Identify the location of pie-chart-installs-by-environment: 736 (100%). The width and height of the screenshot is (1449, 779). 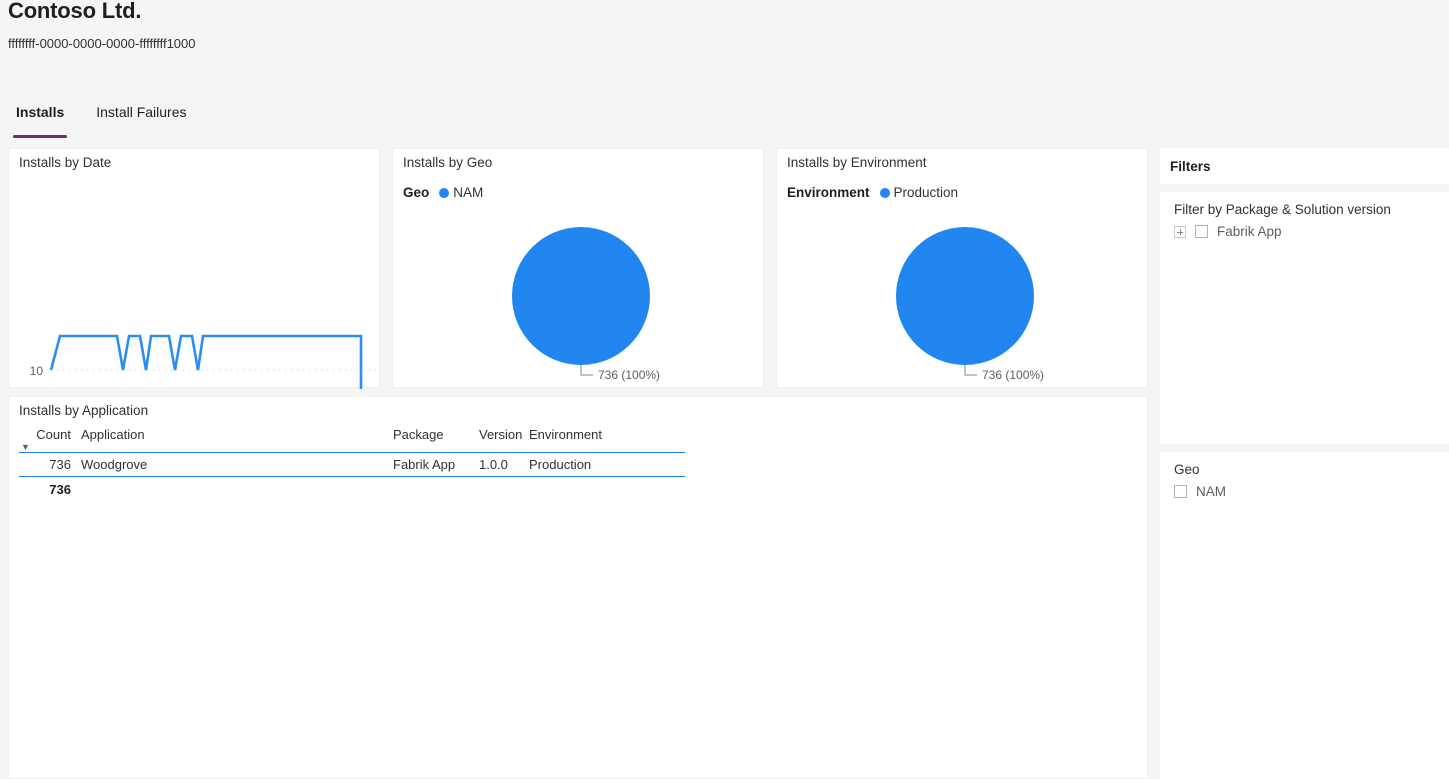
(963, 269).